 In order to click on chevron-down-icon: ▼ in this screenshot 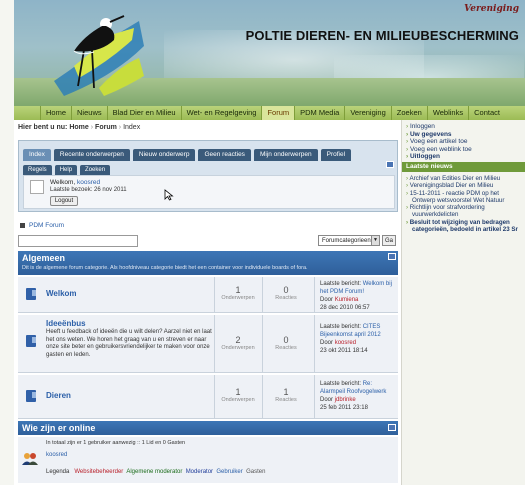, I will do `click(375, 240)`.